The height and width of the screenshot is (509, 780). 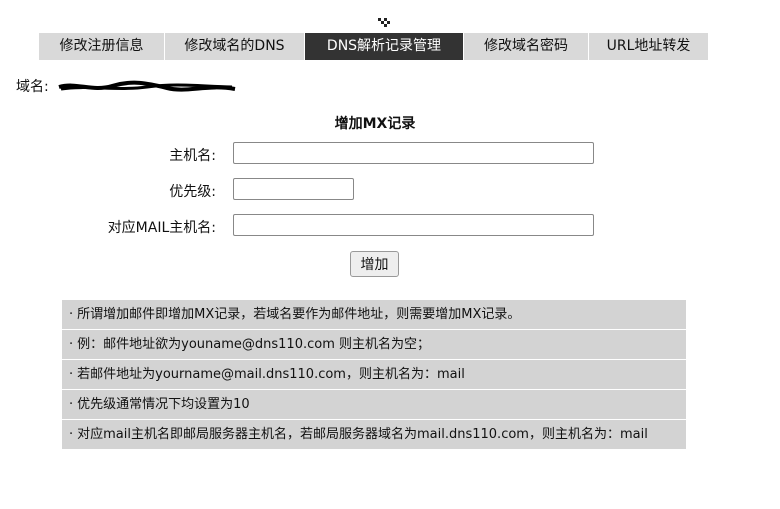 What do you see at coordinates (147, 86) in the screenshot?
I see `domain-redaction-scribble` at bounding box center [147, 86].